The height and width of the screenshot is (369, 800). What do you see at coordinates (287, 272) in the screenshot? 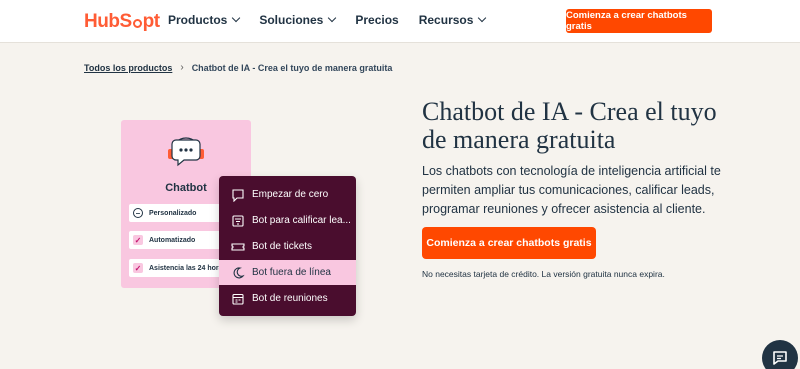
I see `menu-item-fuera-de-linea: Bot fuera de línea` at bounding box center [287, 272].